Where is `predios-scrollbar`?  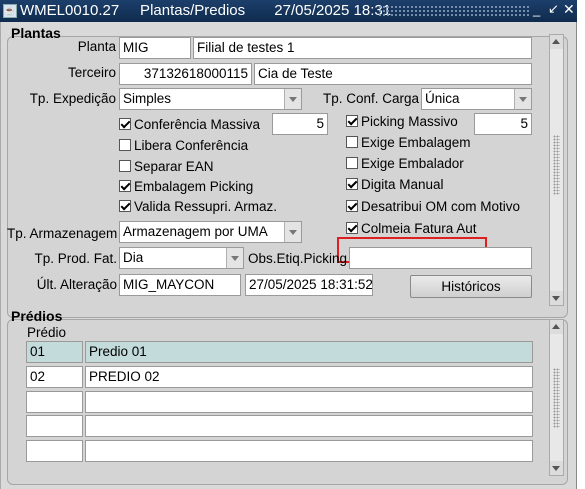
predios-scrollbar is located at coordinates (556, 397).